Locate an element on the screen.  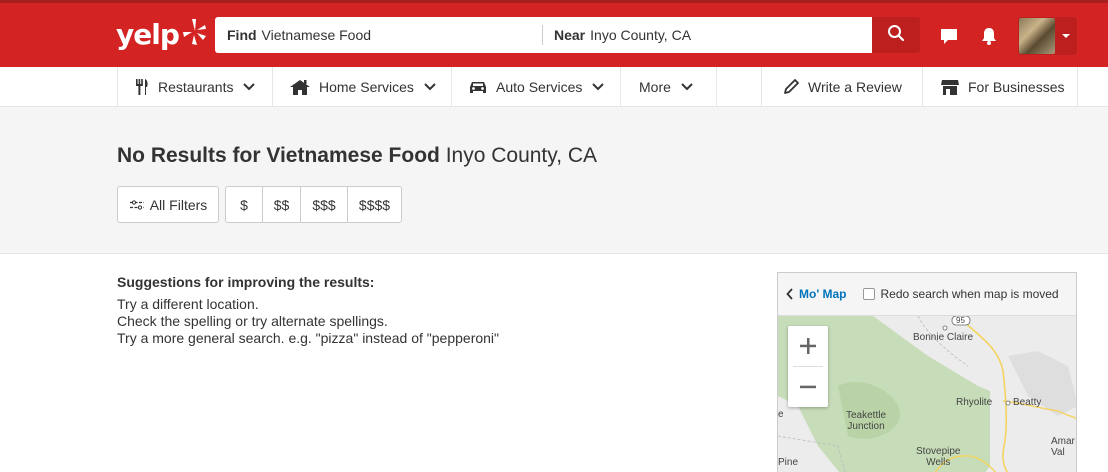
route-marker: 95 is located at coordinates (960, 320).